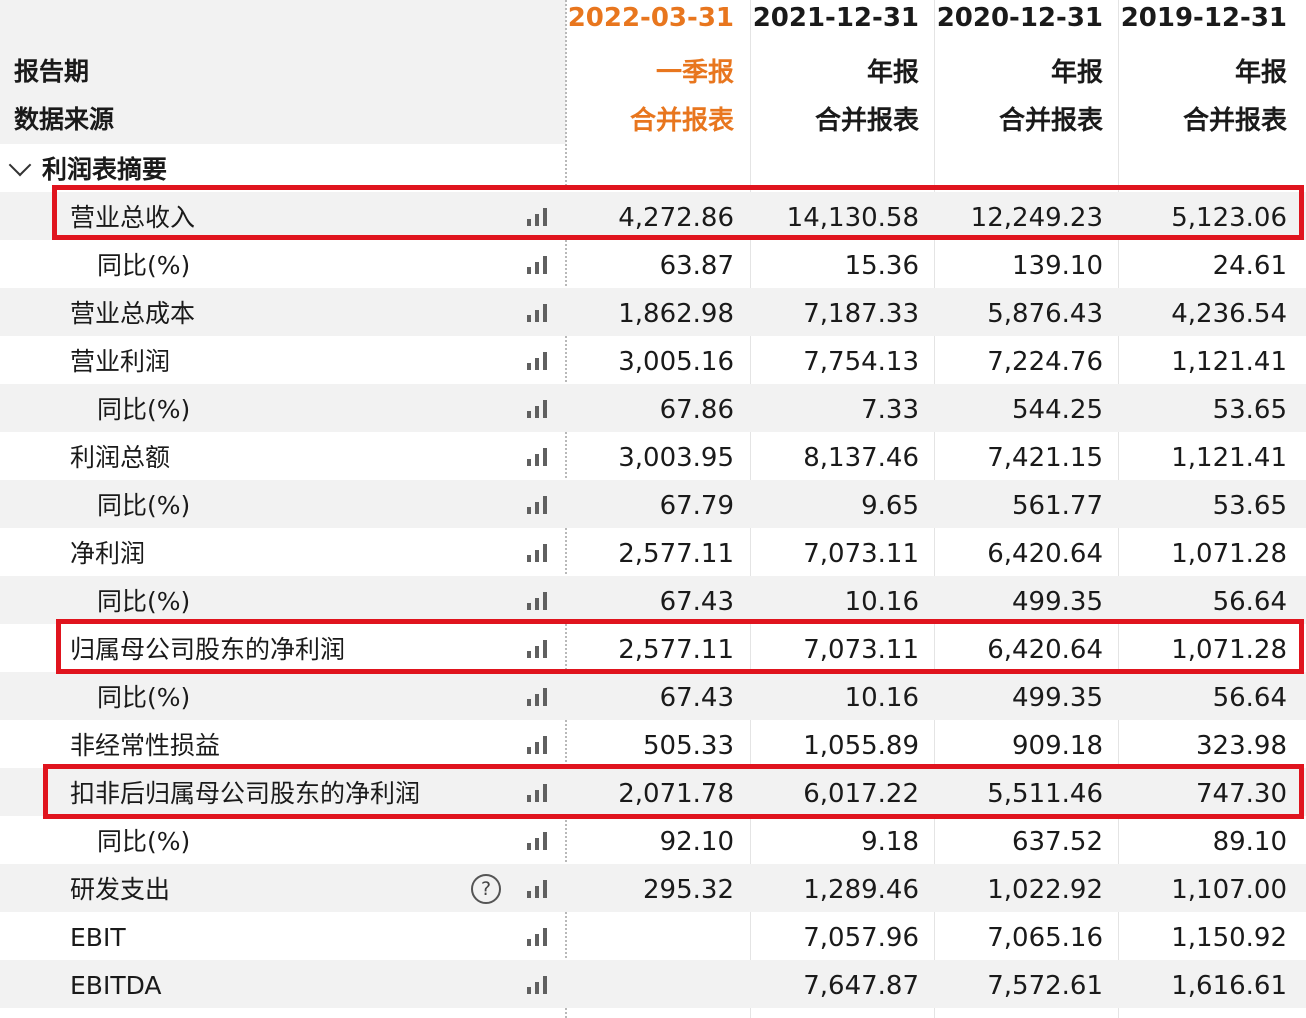 This screenshot has height=1018, width=1306. I want to click on value-cell: 67.86, so click(696, 410).